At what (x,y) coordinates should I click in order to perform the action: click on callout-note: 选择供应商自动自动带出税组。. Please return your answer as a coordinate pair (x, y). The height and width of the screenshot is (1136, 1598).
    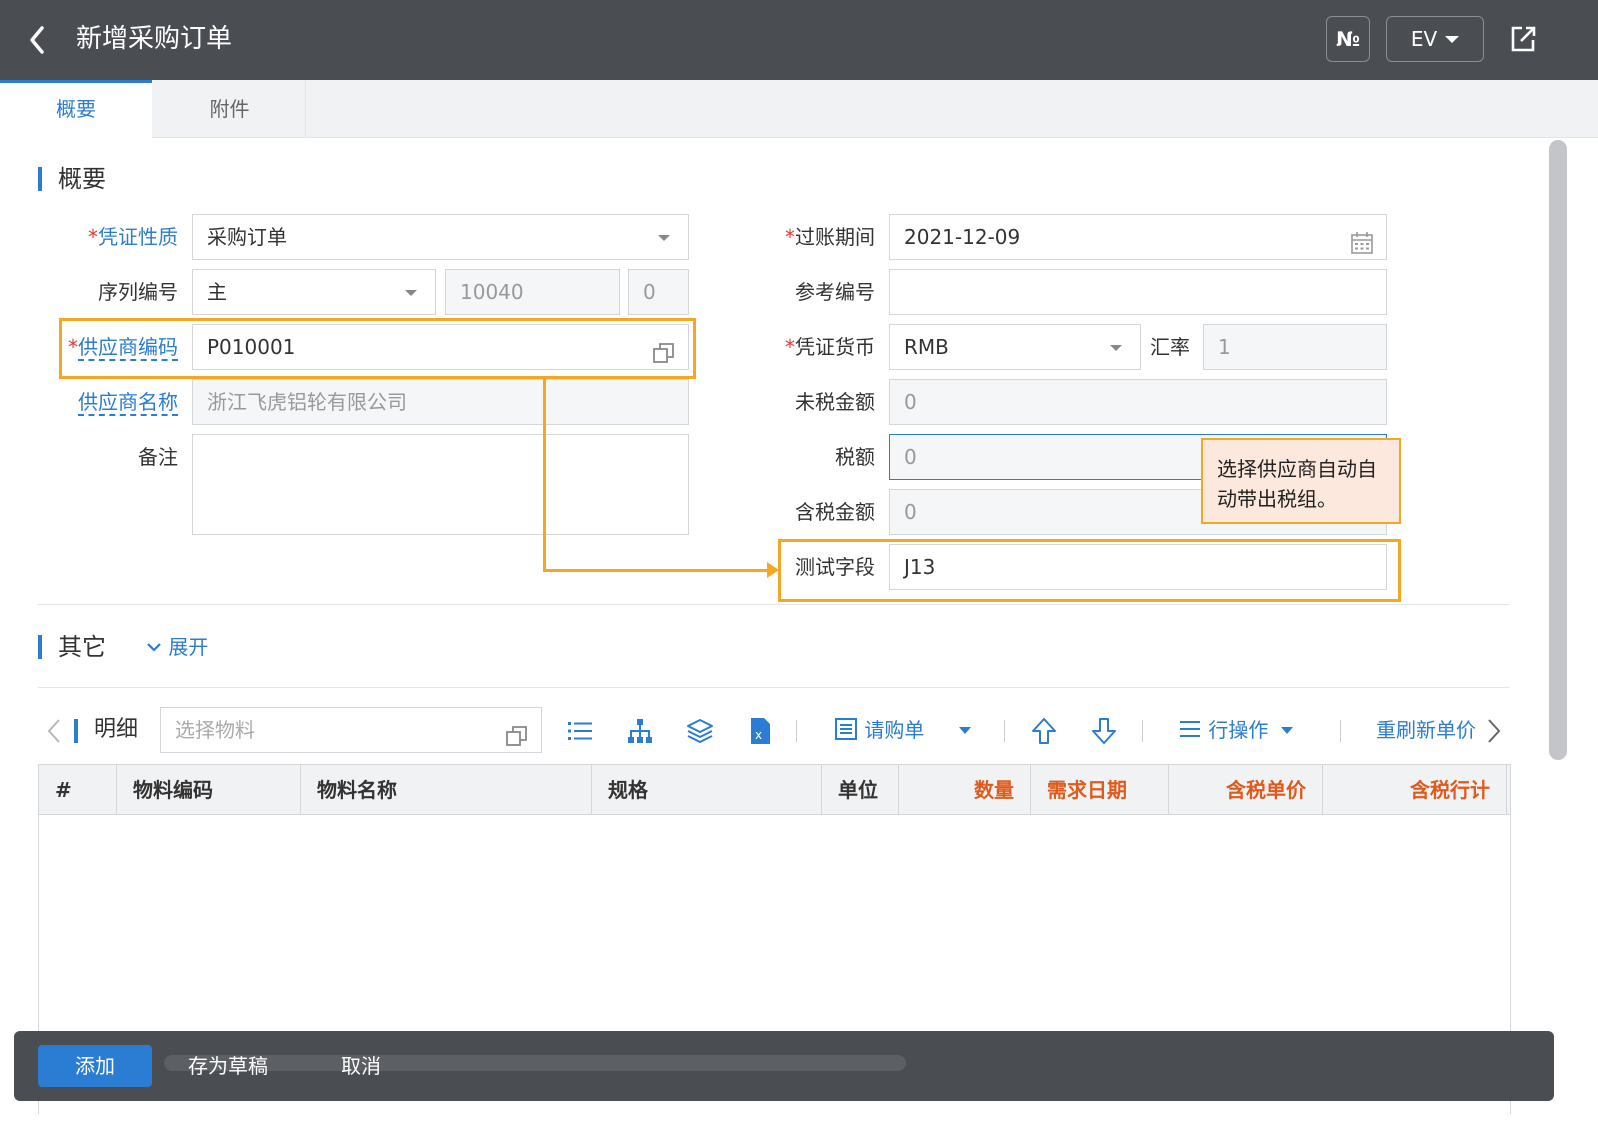
    Looking at the image, I should click on (1301, 481).